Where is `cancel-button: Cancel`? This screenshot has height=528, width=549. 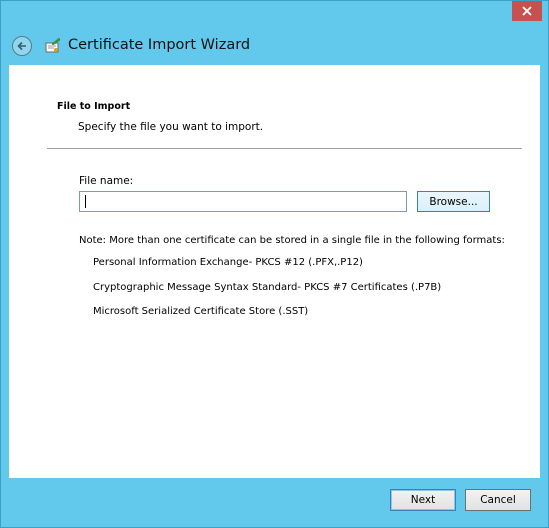 cancel-button: Cancel is located at coordinates (498, 500).